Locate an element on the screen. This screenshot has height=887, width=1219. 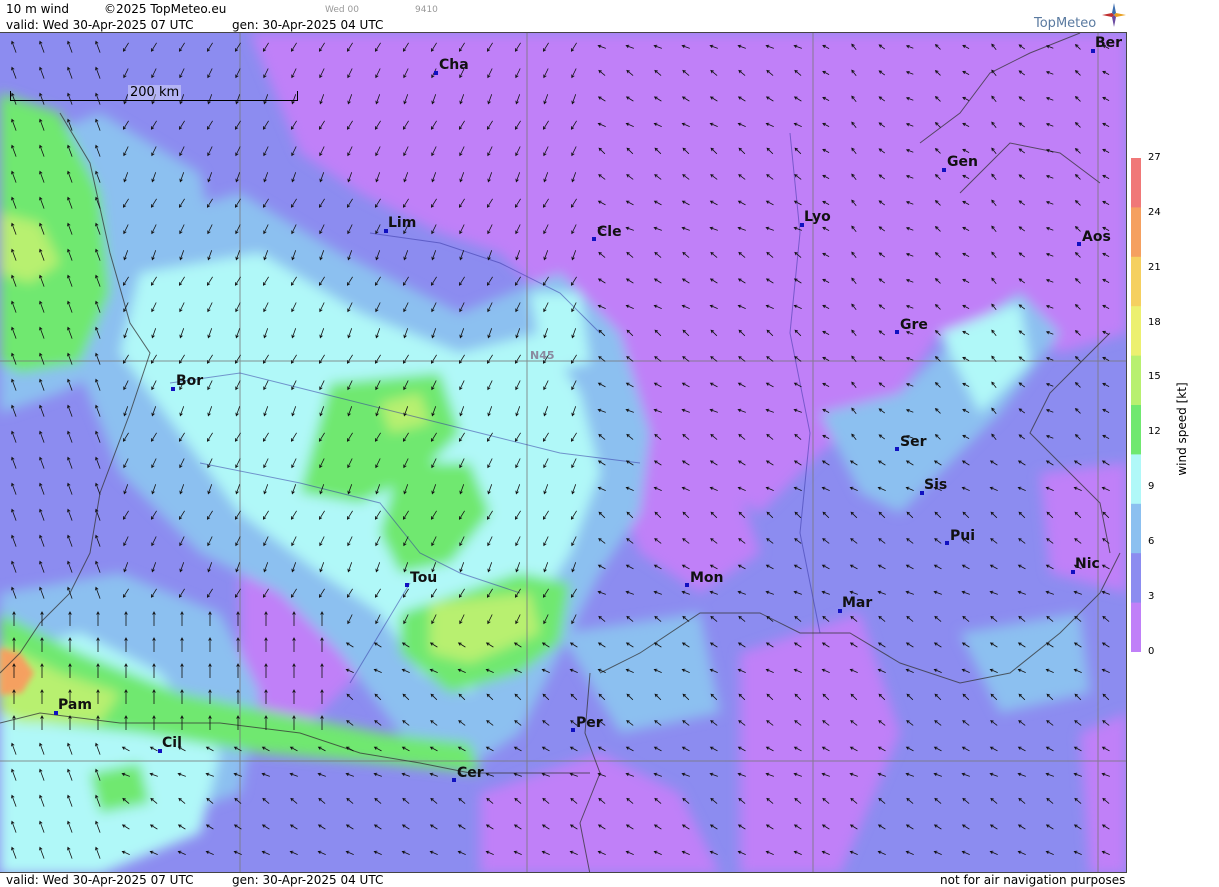
footer-disclaimer: not for air navigation purposes is located at coordinates (1033, 880).